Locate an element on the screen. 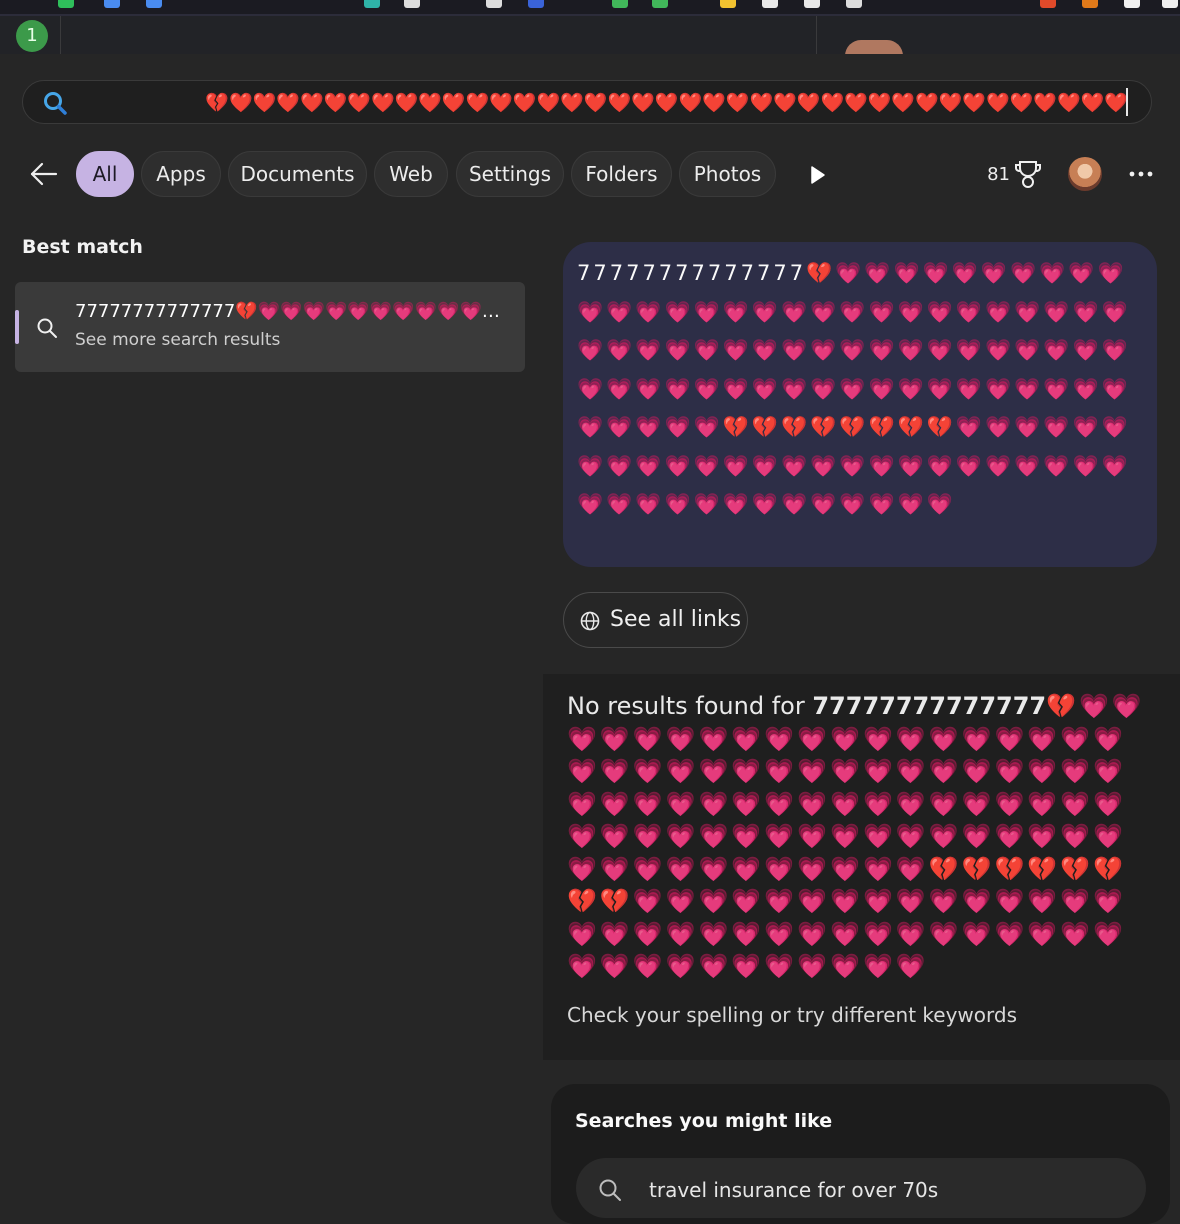  background-window-bar is located at coordinates (590, 35).